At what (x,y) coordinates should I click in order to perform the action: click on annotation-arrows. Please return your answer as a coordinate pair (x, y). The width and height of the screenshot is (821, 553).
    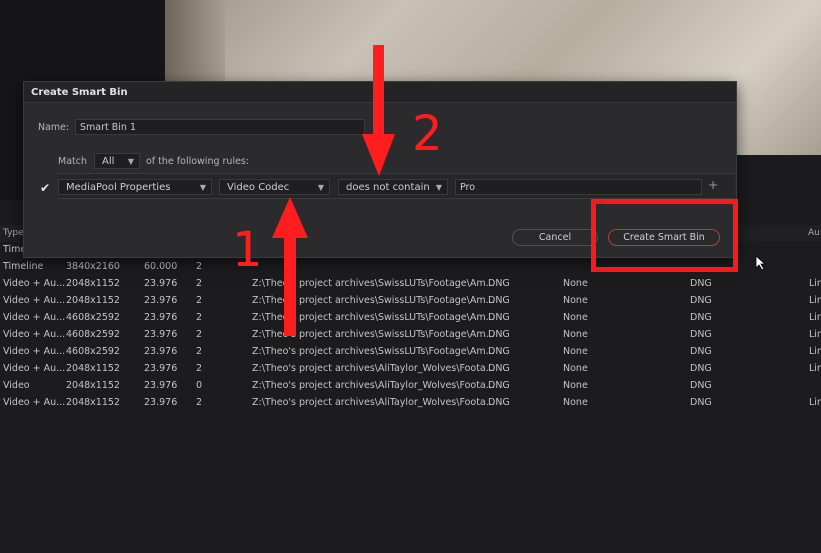
    Looking at the image, I should click on (333, 190).